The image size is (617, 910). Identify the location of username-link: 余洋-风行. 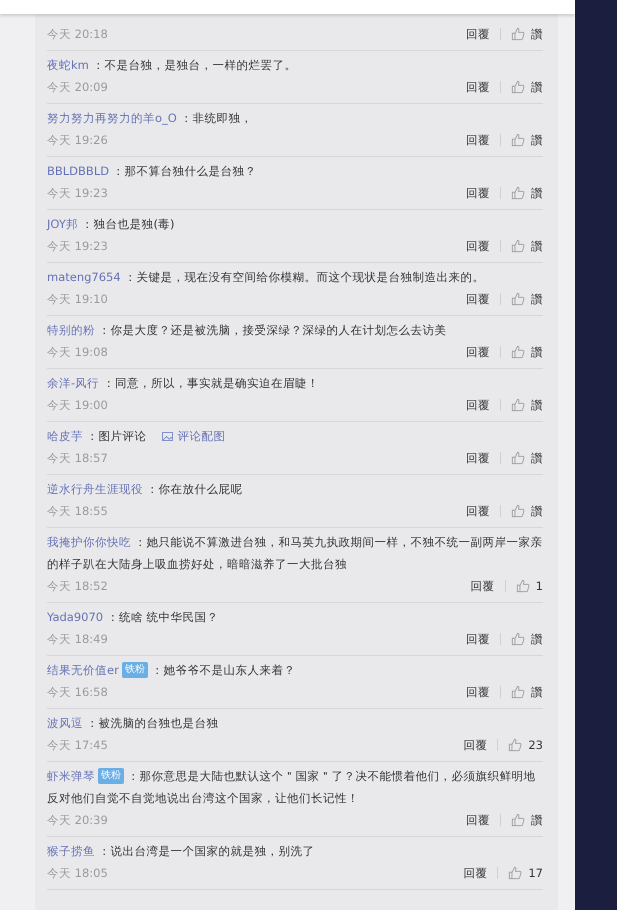
(73, 383).